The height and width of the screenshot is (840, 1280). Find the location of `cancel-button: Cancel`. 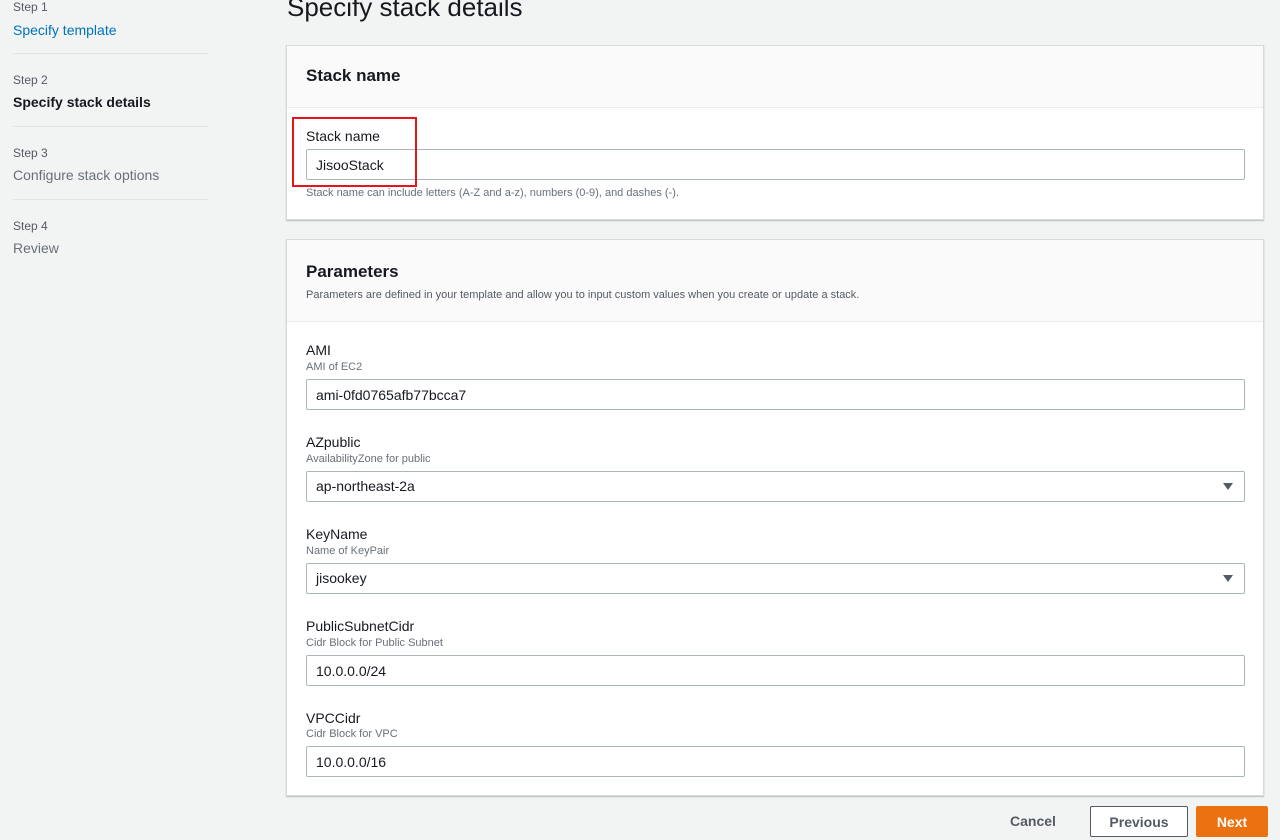

cancel-button: Cancel is located at coordinates (1033, 821).